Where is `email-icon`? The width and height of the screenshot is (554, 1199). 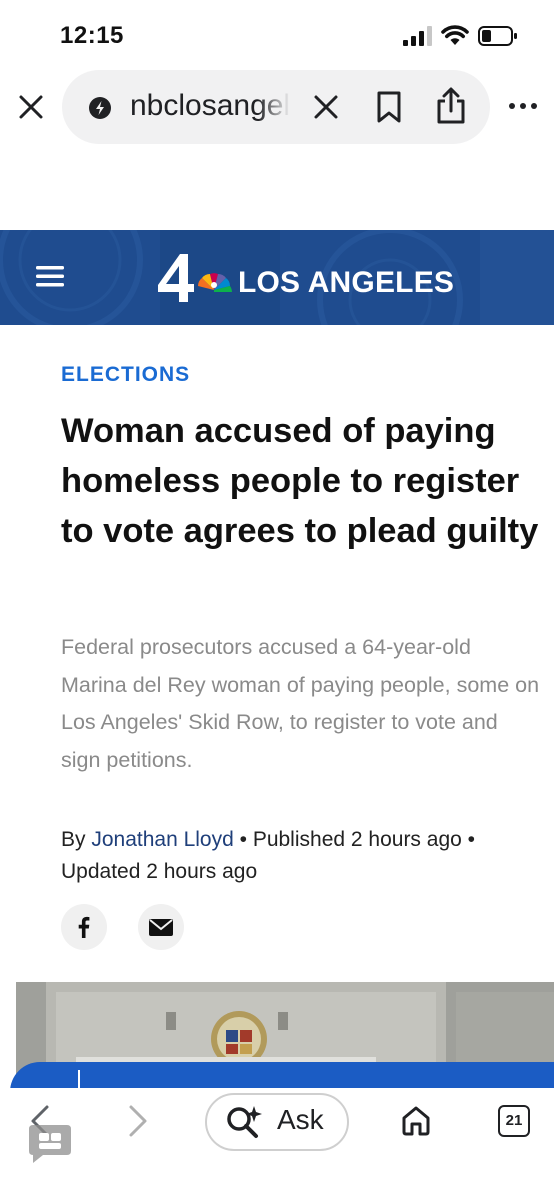 email-icon is located at coordinates (161, 927).